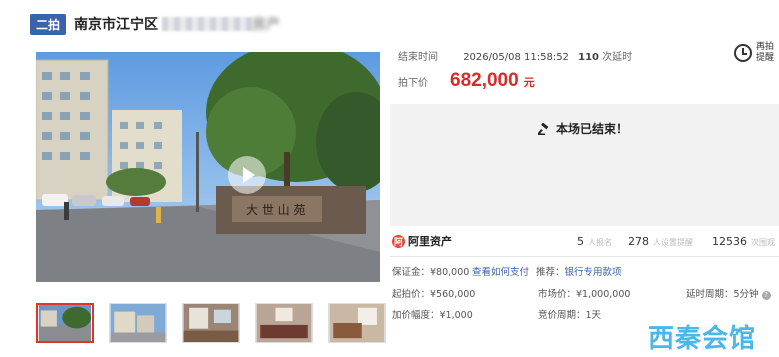 The height and width of the screenshot is (357, 779). Describe the element at coordinates (116, 25) in the screenshot. I see `listing-title: 南京市江宁区` at that location.